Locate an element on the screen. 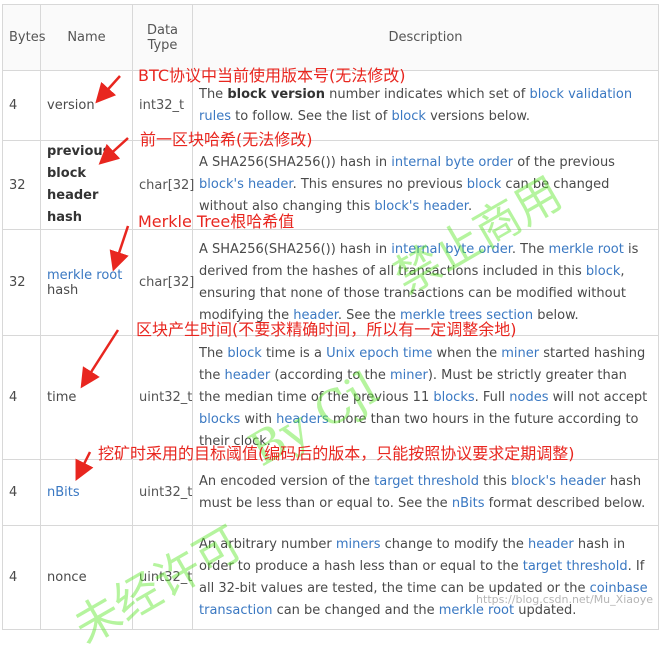  description-link: nBits is located at coordinates (468, 503).